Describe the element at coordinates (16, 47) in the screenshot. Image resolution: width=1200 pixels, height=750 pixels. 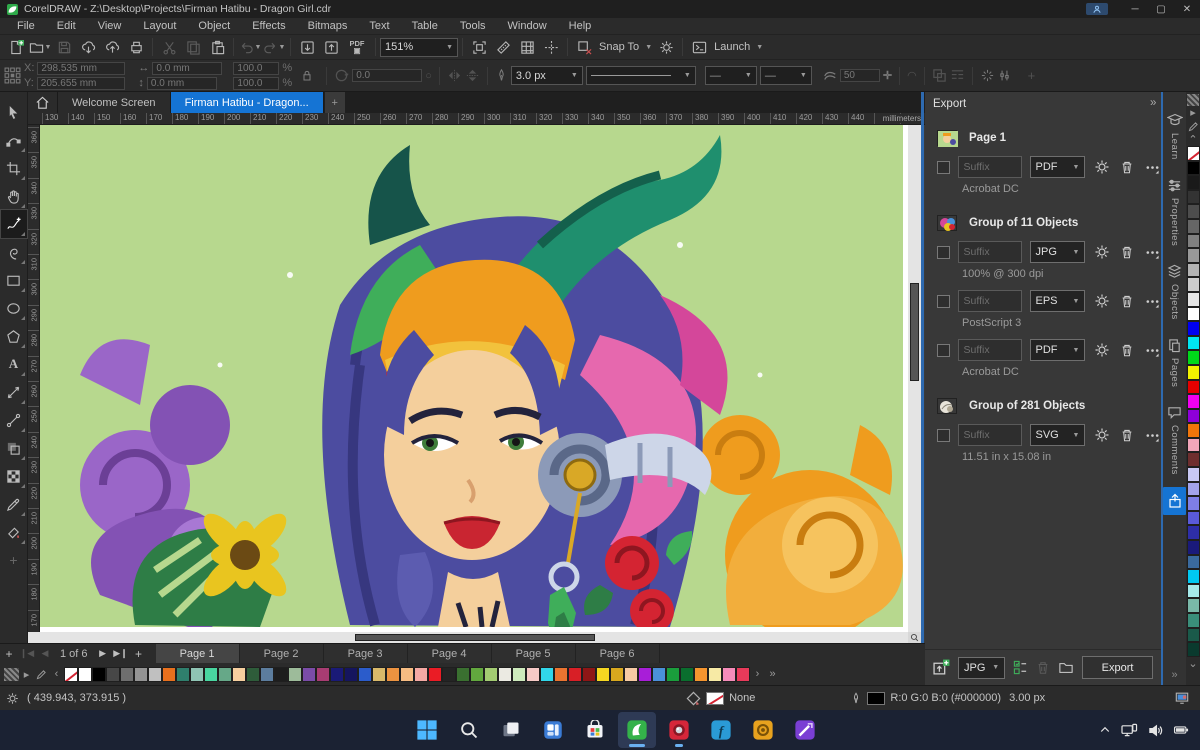
I see `new-document-button` at that location.